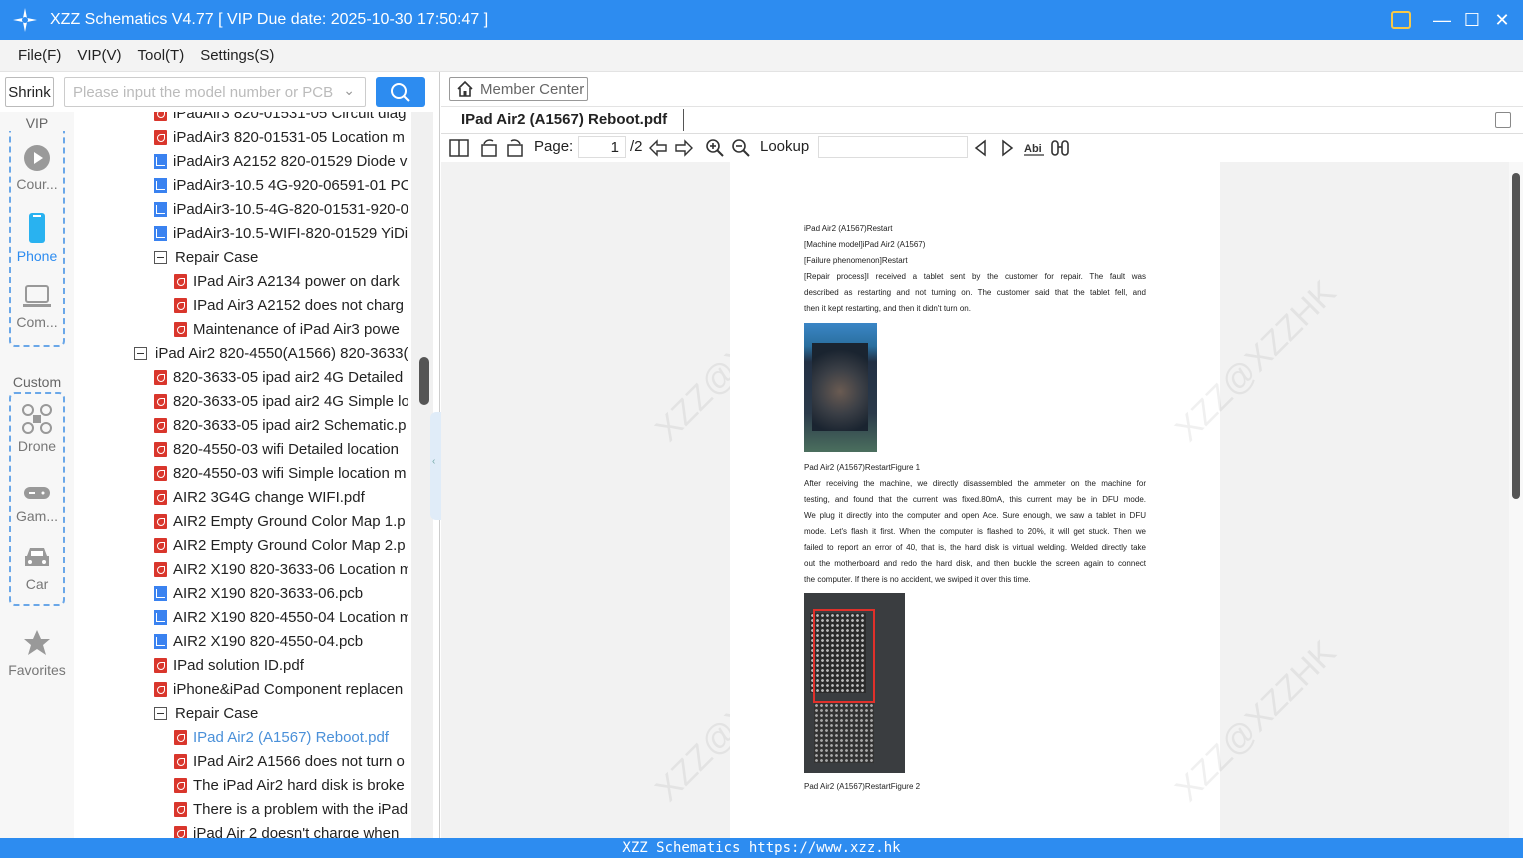 The width and height of the screenshot is (1523, 858). What do you see at coordinates (291, 737) in the screenshot?
I see `tree-file: IPad Air2 (A1567) Reboot.pdf` at bounding box center [291, 737].